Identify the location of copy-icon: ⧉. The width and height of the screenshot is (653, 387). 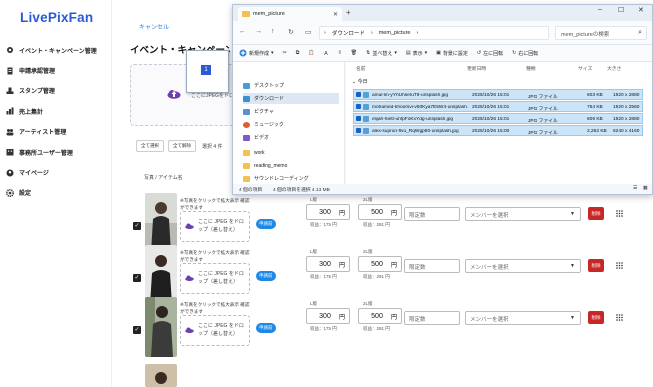
(298, 53).